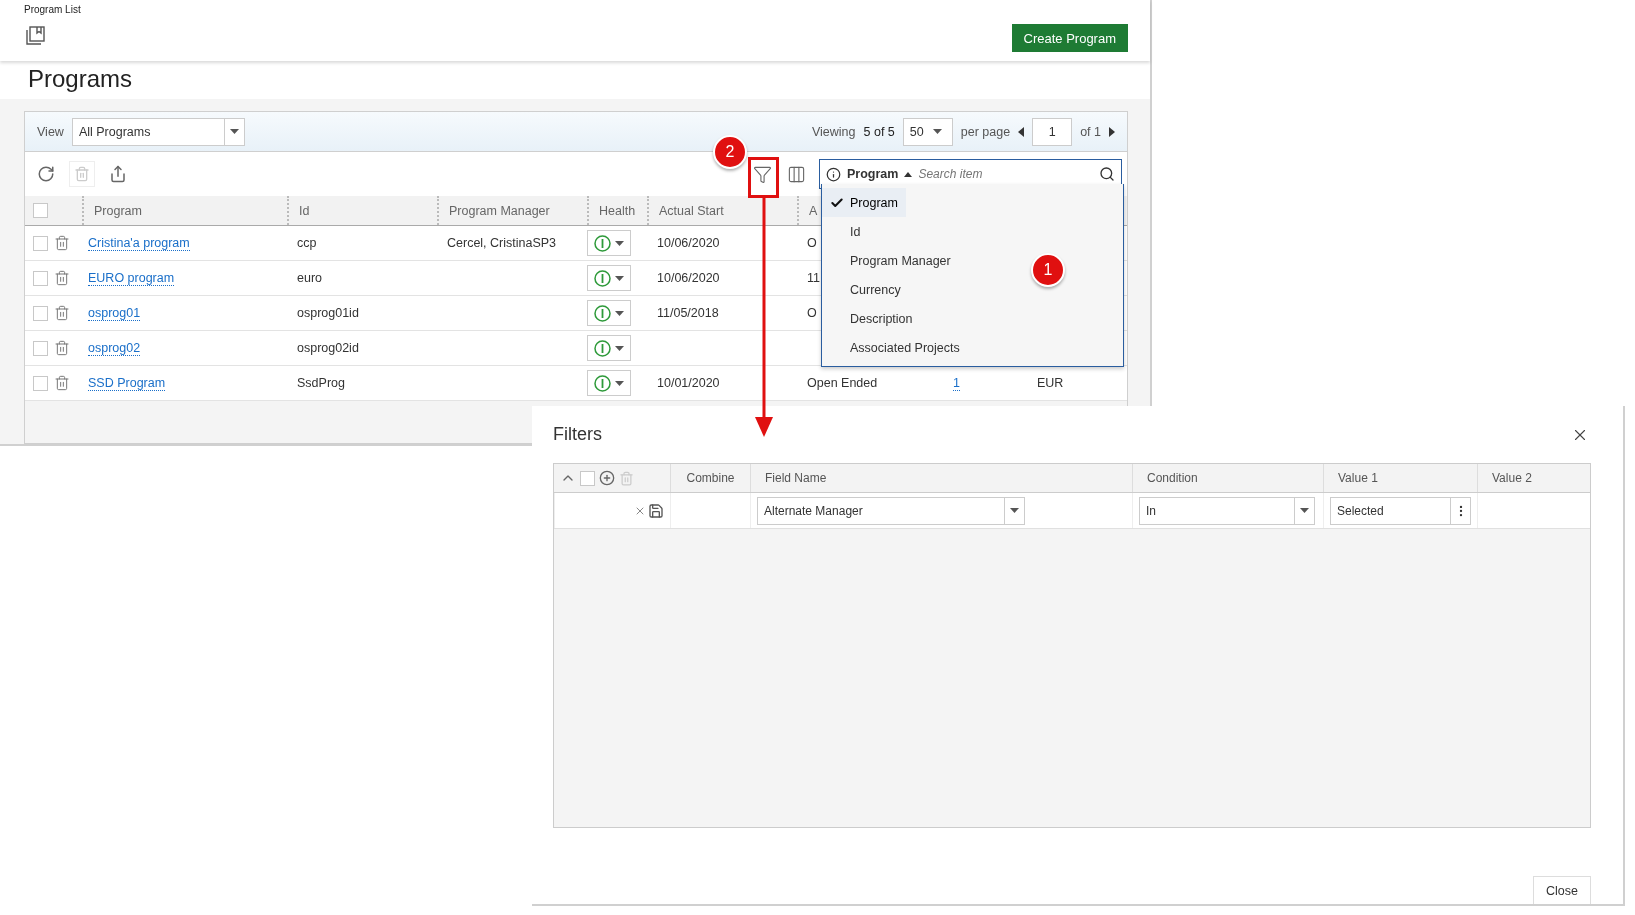  What do you see at coordinates (1021, 131) in the screenshot?
I see `previous-page-icon` at bounding box center [1021, 131].